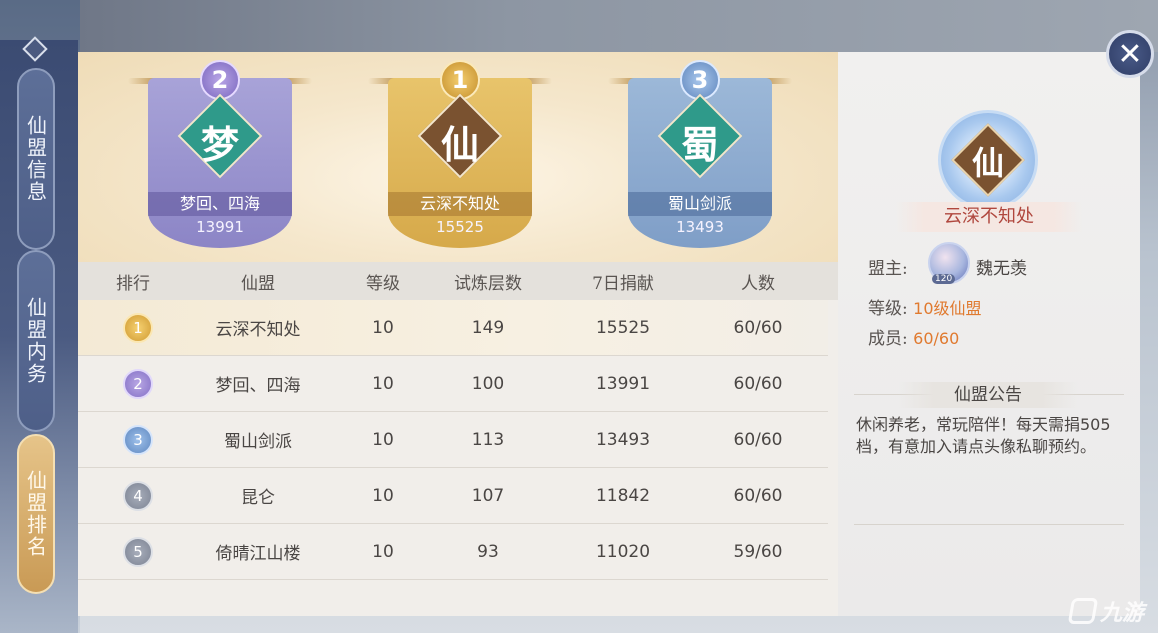 The width and height of the screenshot is (1158, 633). What do you see at coordinates (1001, 269) in the screenshot?
I see `leader-name: 魏无羡` at bounding box center [1001, 269].